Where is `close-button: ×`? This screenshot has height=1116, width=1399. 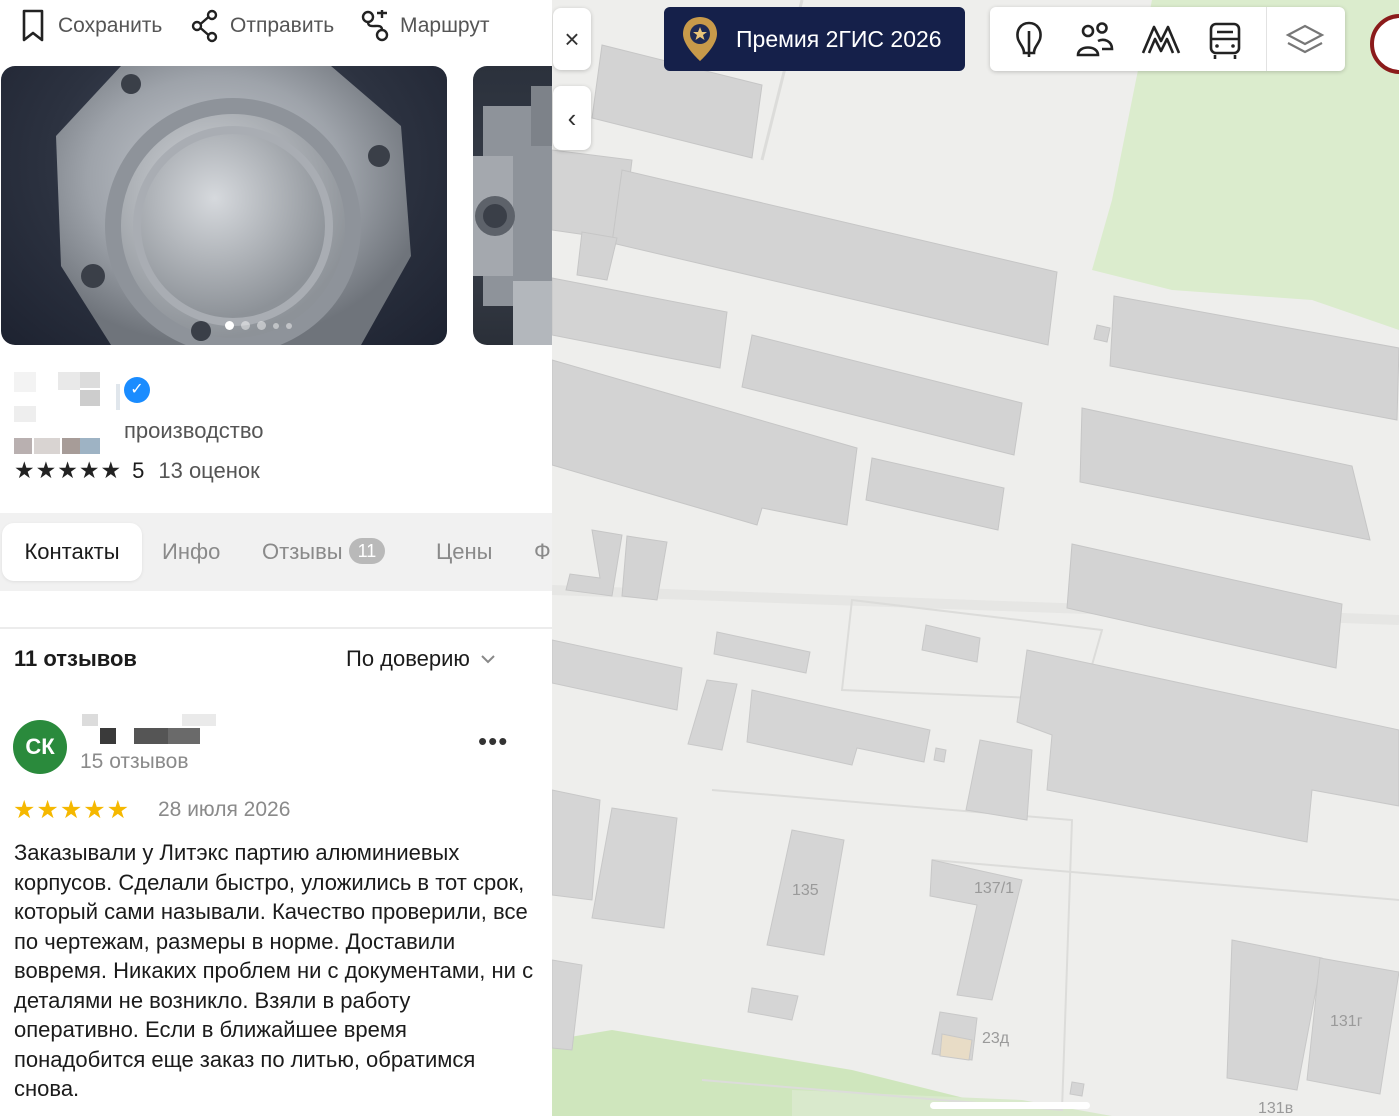
close-button: × is located at coordinates (572, 39).